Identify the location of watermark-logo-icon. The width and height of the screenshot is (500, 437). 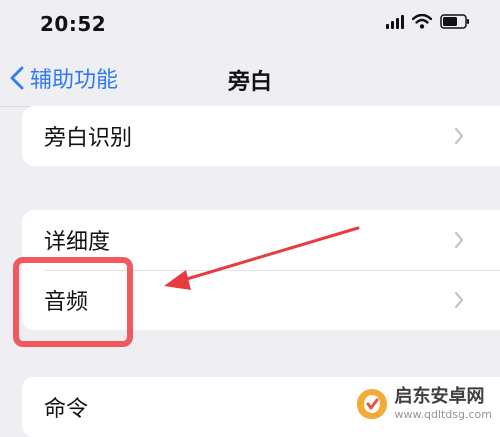
(371, 404).